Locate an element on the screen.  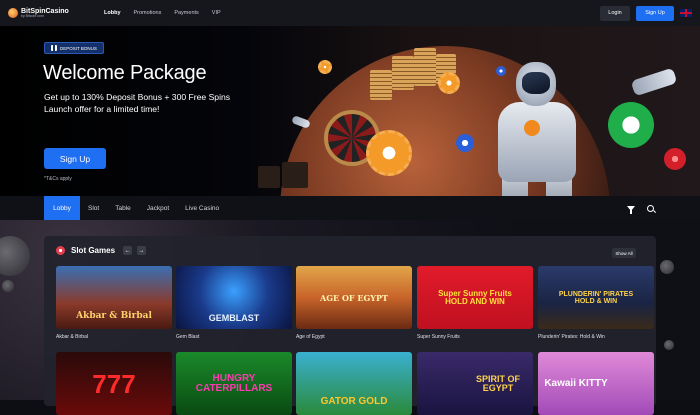
blue-chip-illustration is located at coordinates (465, 143).